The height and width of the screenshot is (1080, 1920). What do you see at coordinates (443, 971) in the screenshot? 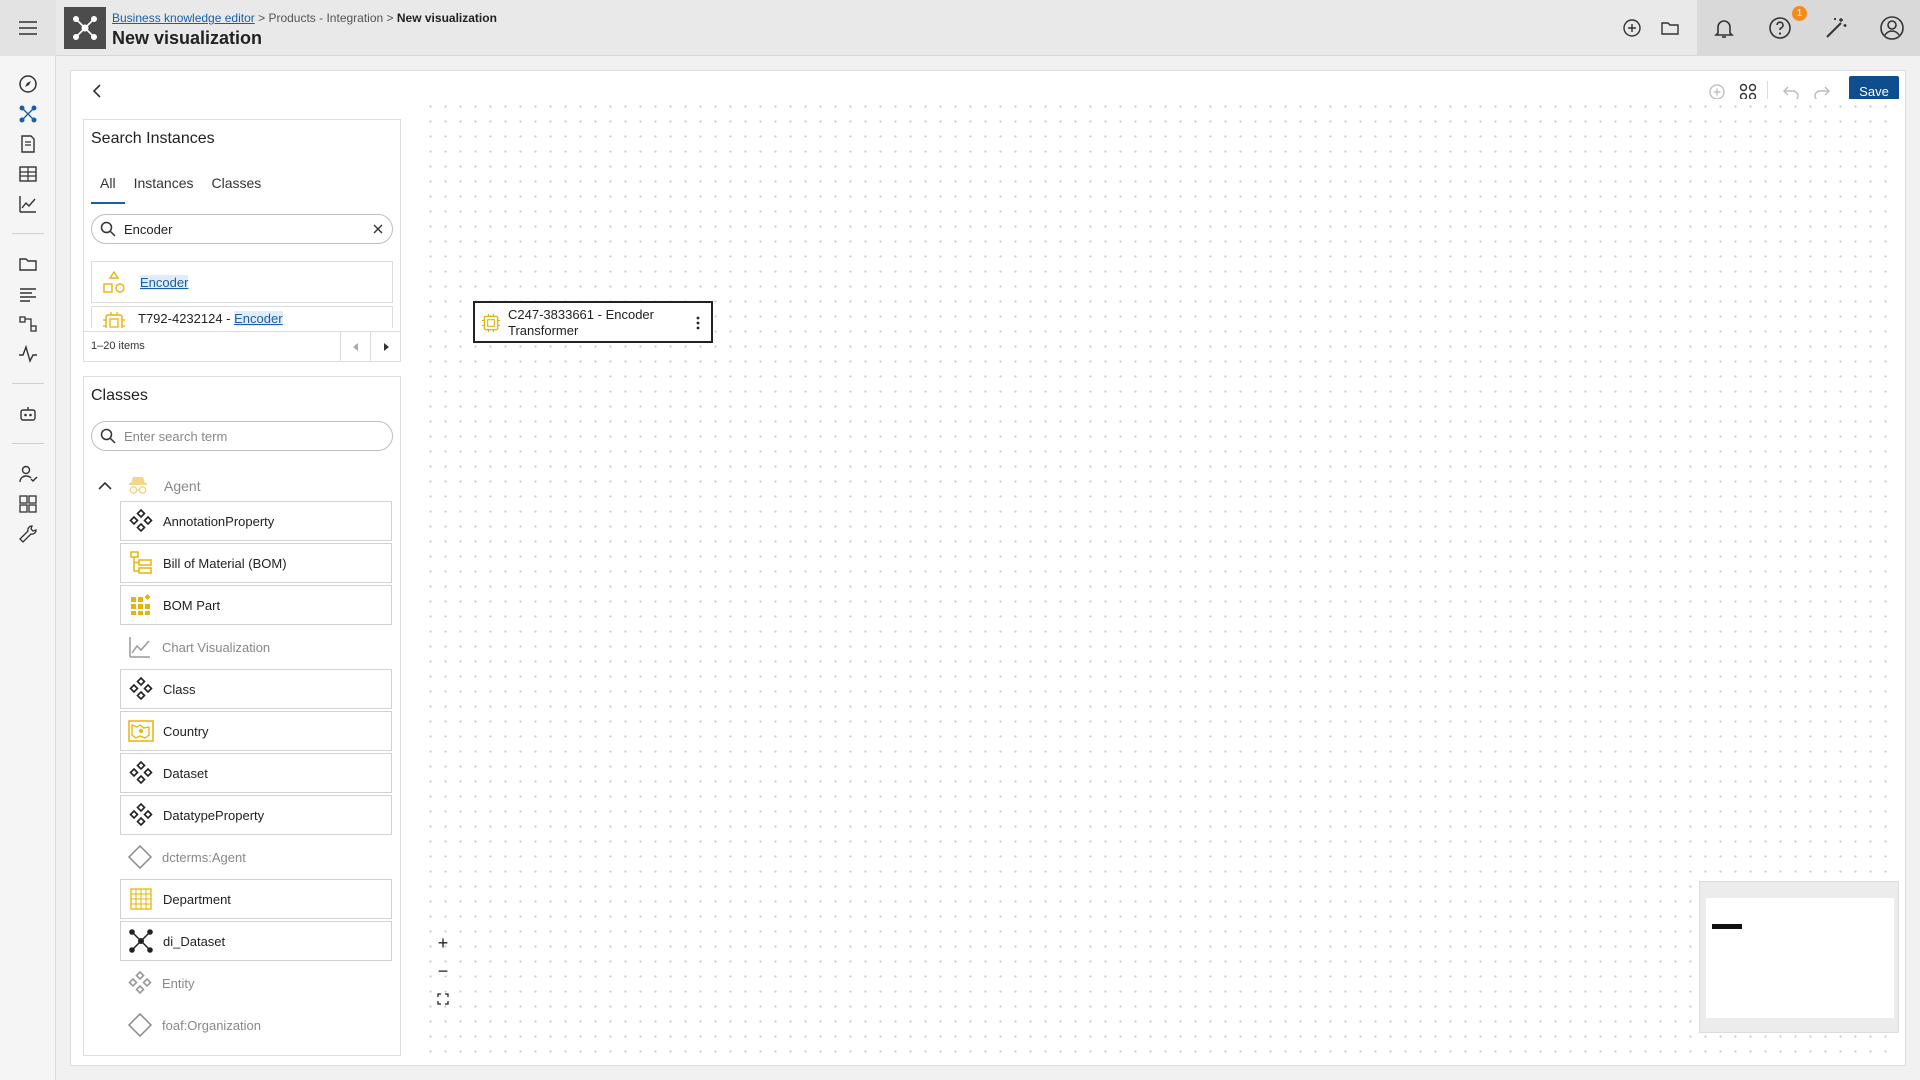
I see `zoom-out-button: −` at bounding box center [443, 971].